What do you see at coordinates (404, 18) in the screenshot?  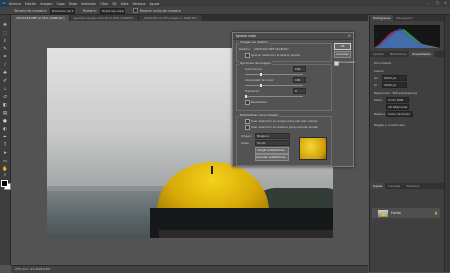 I see `tab-navegador: Navegador` at bounding box center [404, 18].